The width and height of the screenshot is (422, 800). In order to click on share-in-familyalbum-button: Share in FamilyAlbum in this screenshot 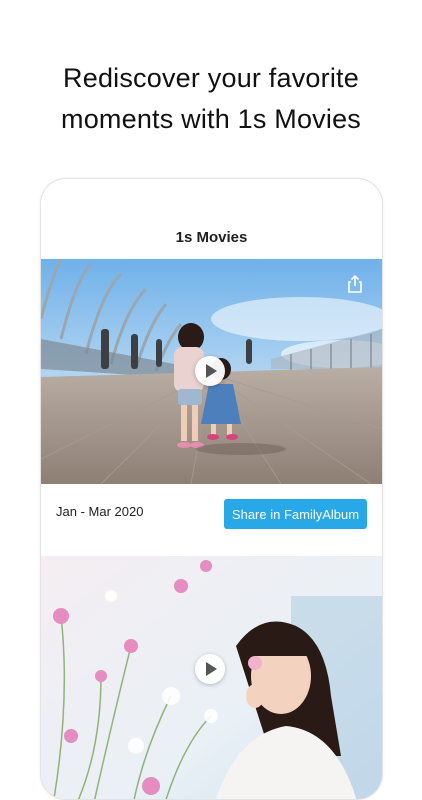, I will do `click(295, 514)`.